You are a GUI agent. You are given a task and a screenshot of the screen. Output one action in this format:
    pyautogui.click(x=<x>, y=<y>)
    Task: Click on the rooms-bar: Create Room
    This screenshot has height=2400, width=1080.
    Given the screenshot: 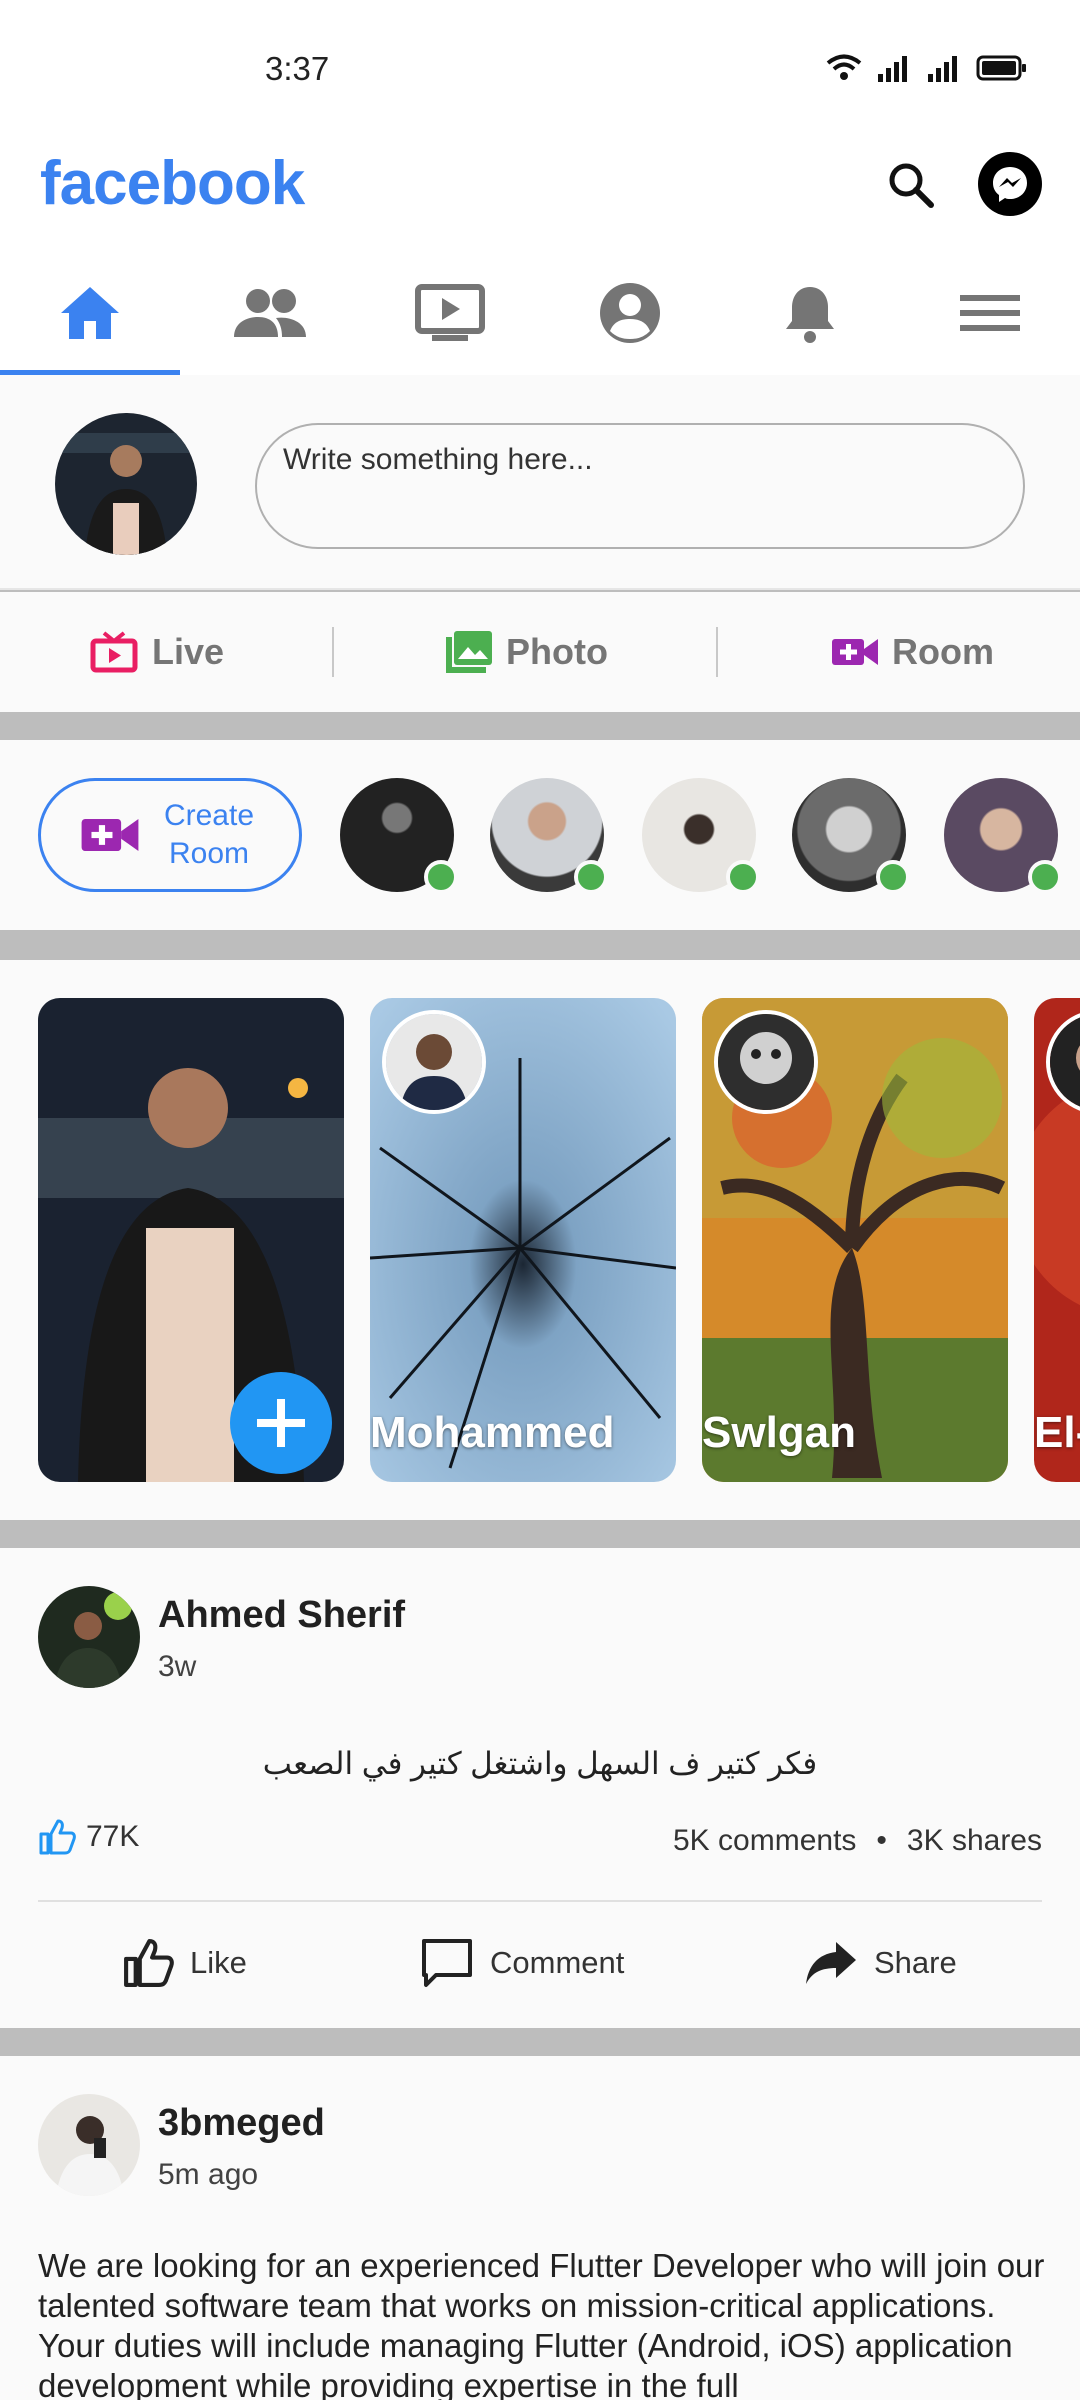 What is the action you would take?
    pyautogui.click(x=540, y=835)
    